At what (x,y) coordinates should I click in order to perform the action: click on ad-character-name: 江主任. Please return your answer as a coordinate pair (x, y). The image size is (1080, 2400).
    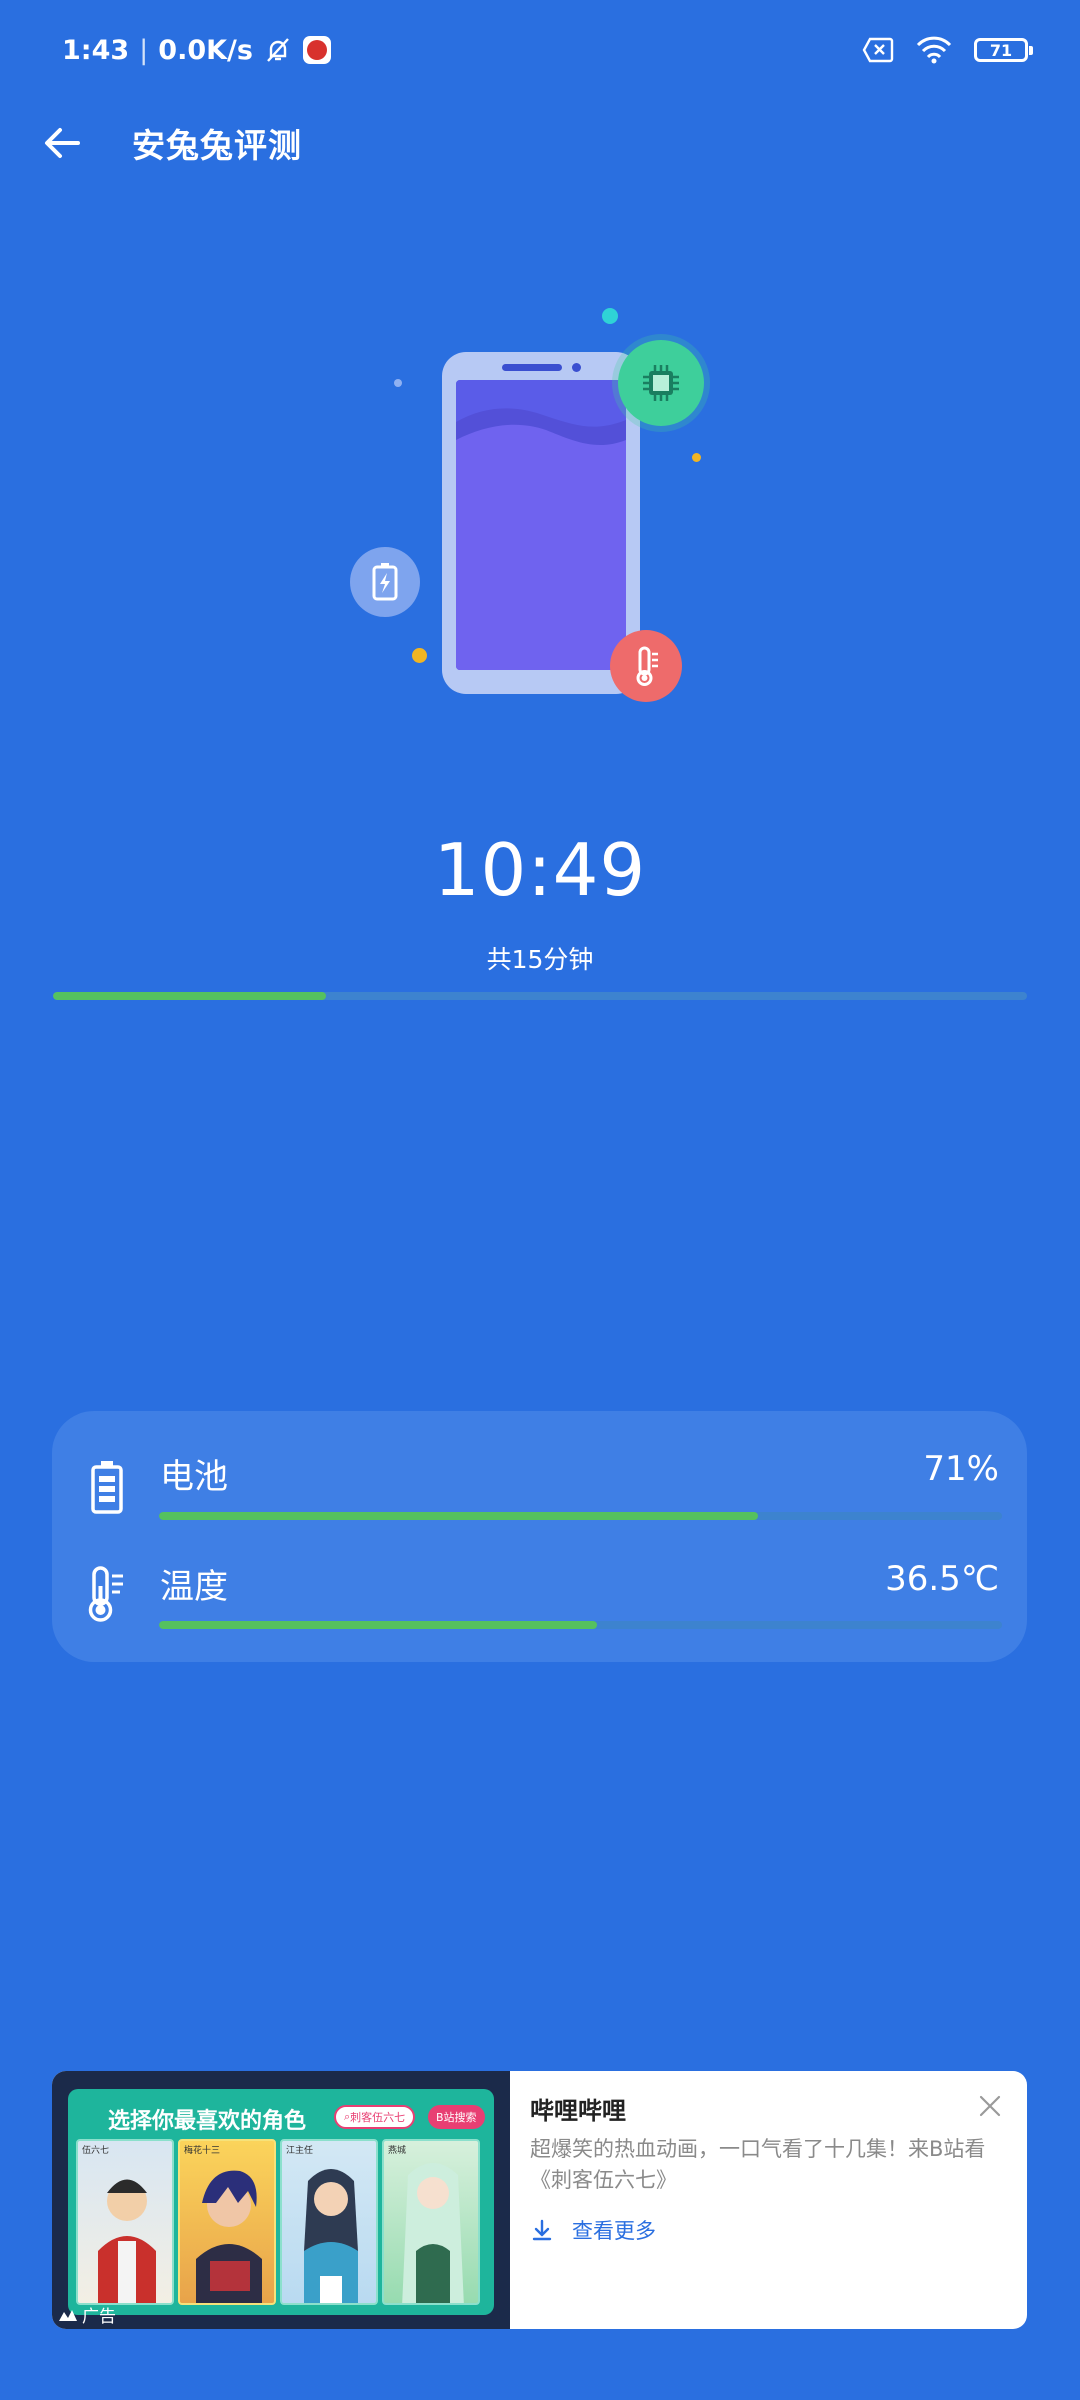
    Looking at the image, I should click on (300, 2151).